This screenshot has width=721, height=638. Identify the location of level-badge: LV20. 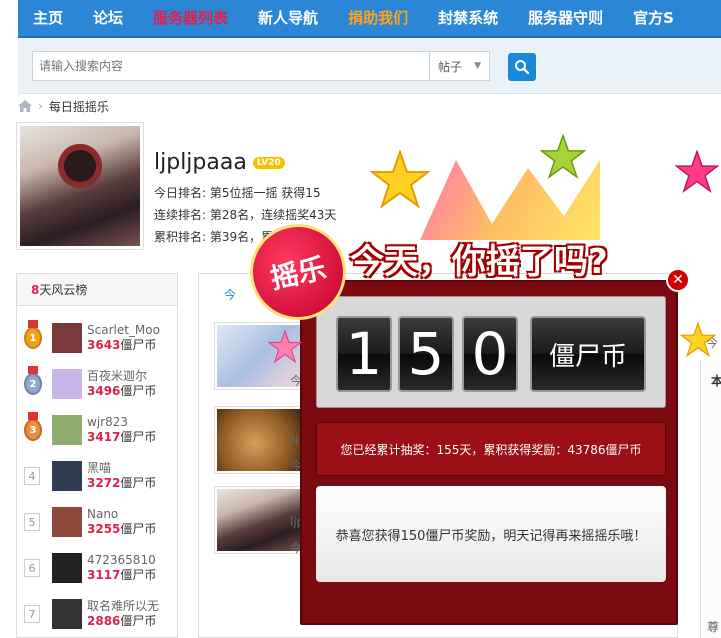
(268, 162).